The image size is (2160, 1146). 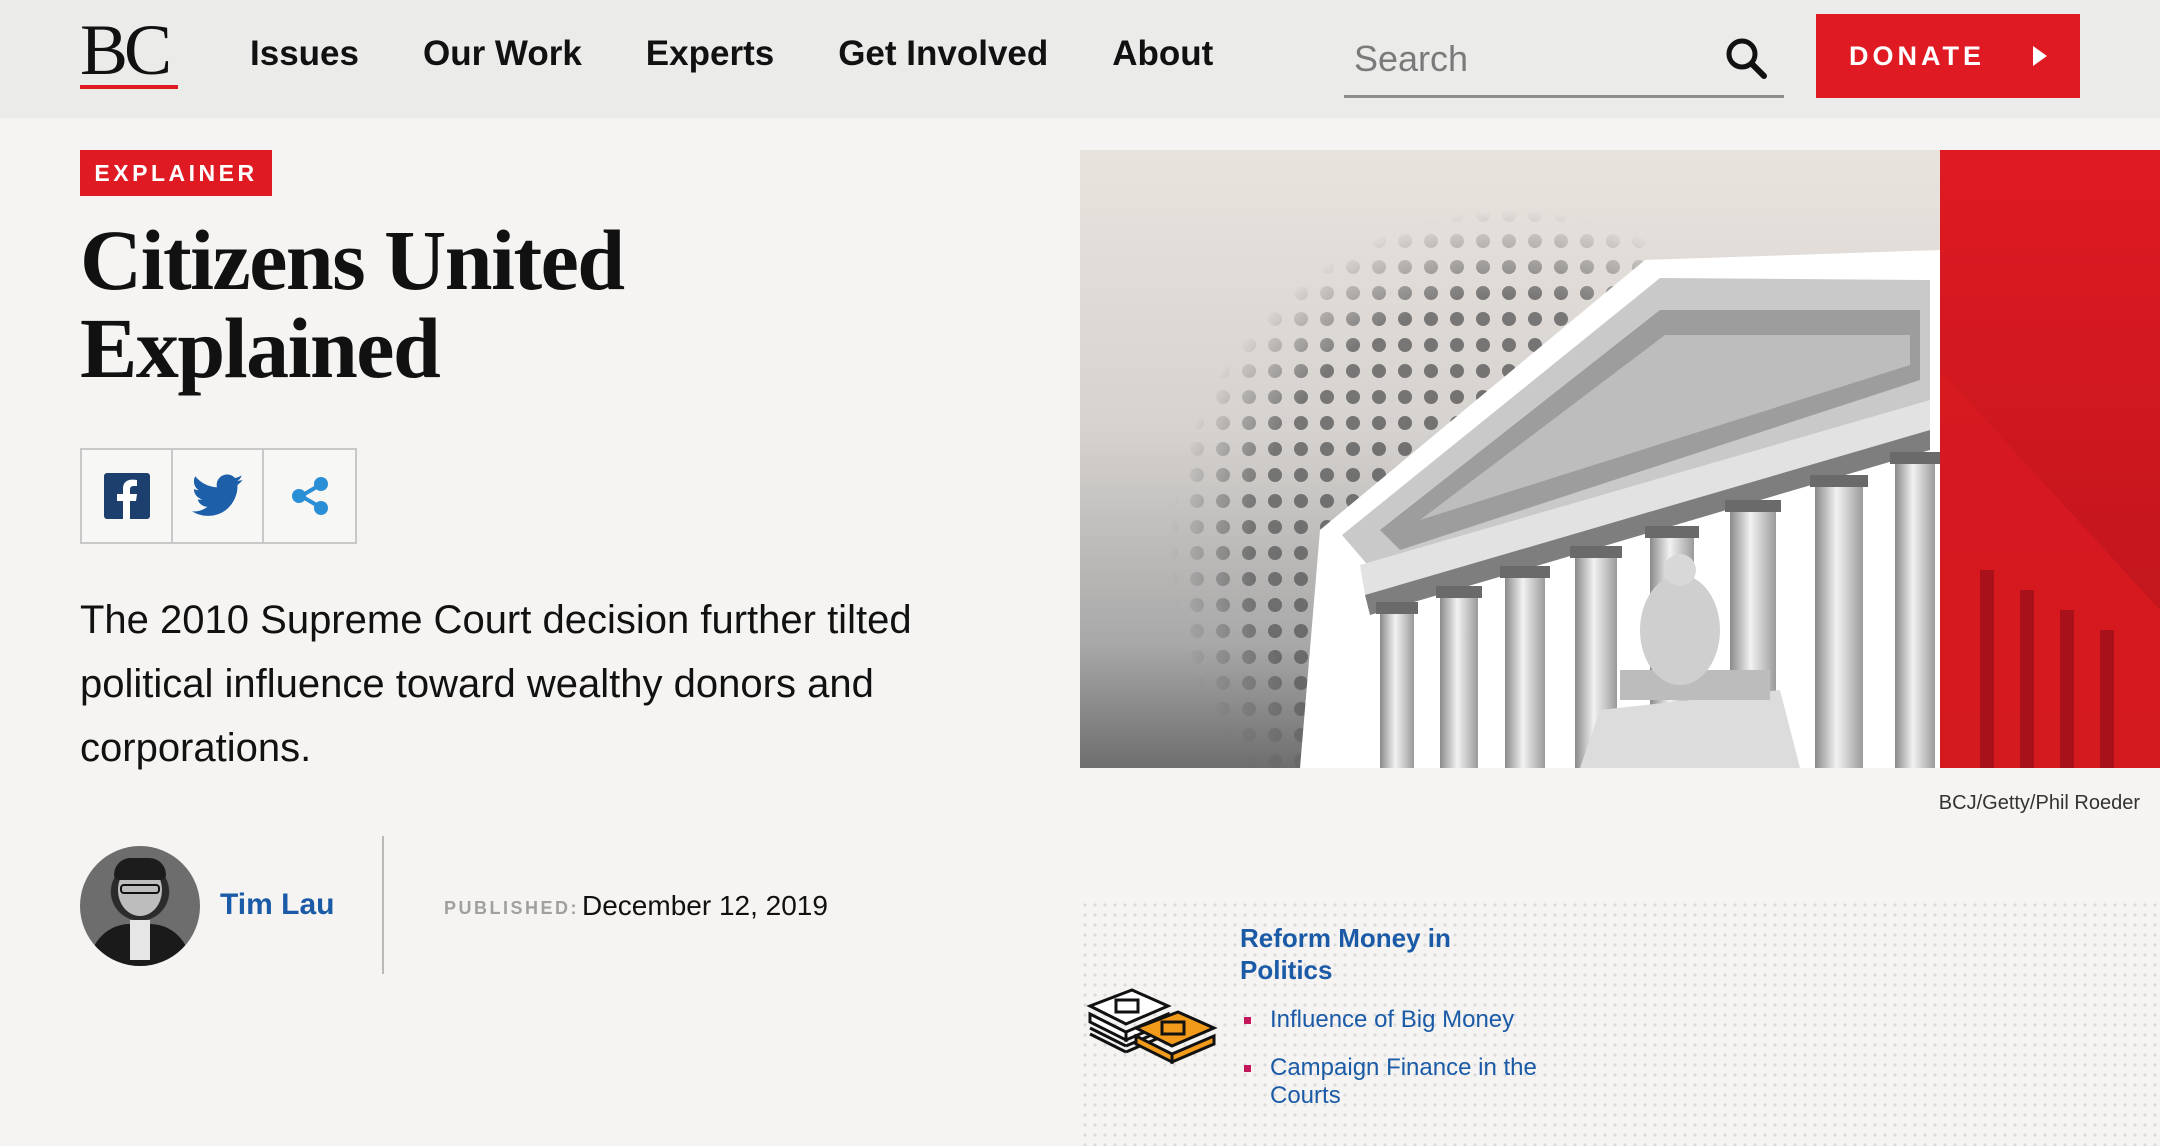 I want to click on nav-item-get-involved: Get Involved, so click(x=943, y=54).